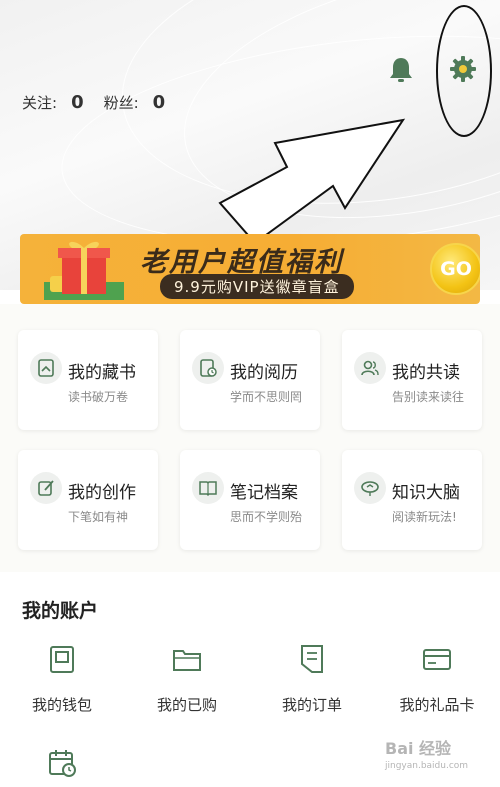 This screenshot has width=500, height=787. What do you see at coordinates (266, 517) in the screenshot?
I see `card-subtitle: 思而不学则殆` at bounding box center [266, 517].